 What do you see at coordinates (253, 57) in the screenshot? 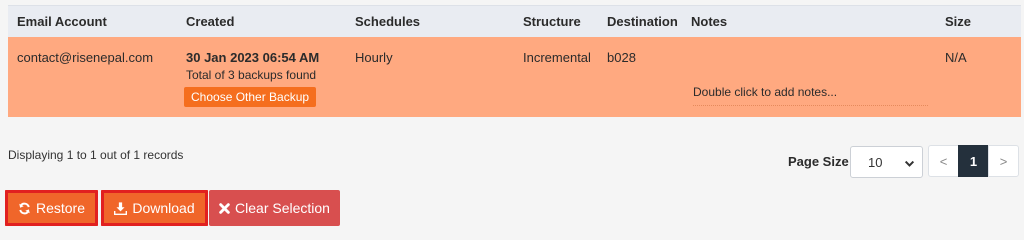
I see `created-date: 30 Jan 2023 06:54 AM` at bounding box center [253, 57].